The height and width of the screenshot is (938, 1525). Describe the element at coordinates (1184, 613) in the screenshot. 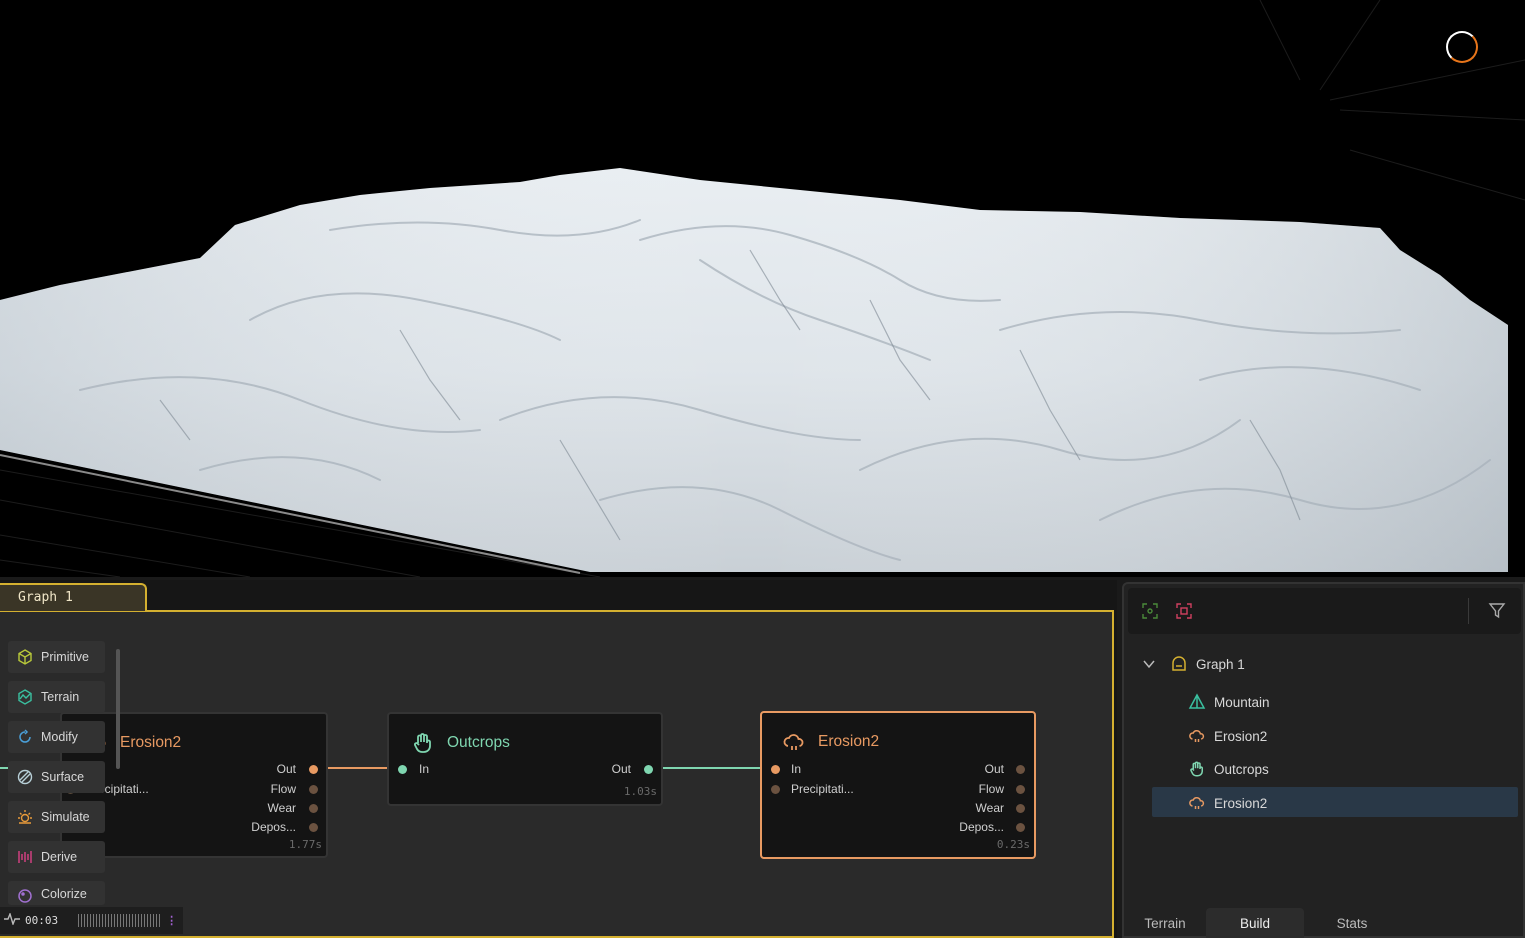

I see `frame-icon` at that location.